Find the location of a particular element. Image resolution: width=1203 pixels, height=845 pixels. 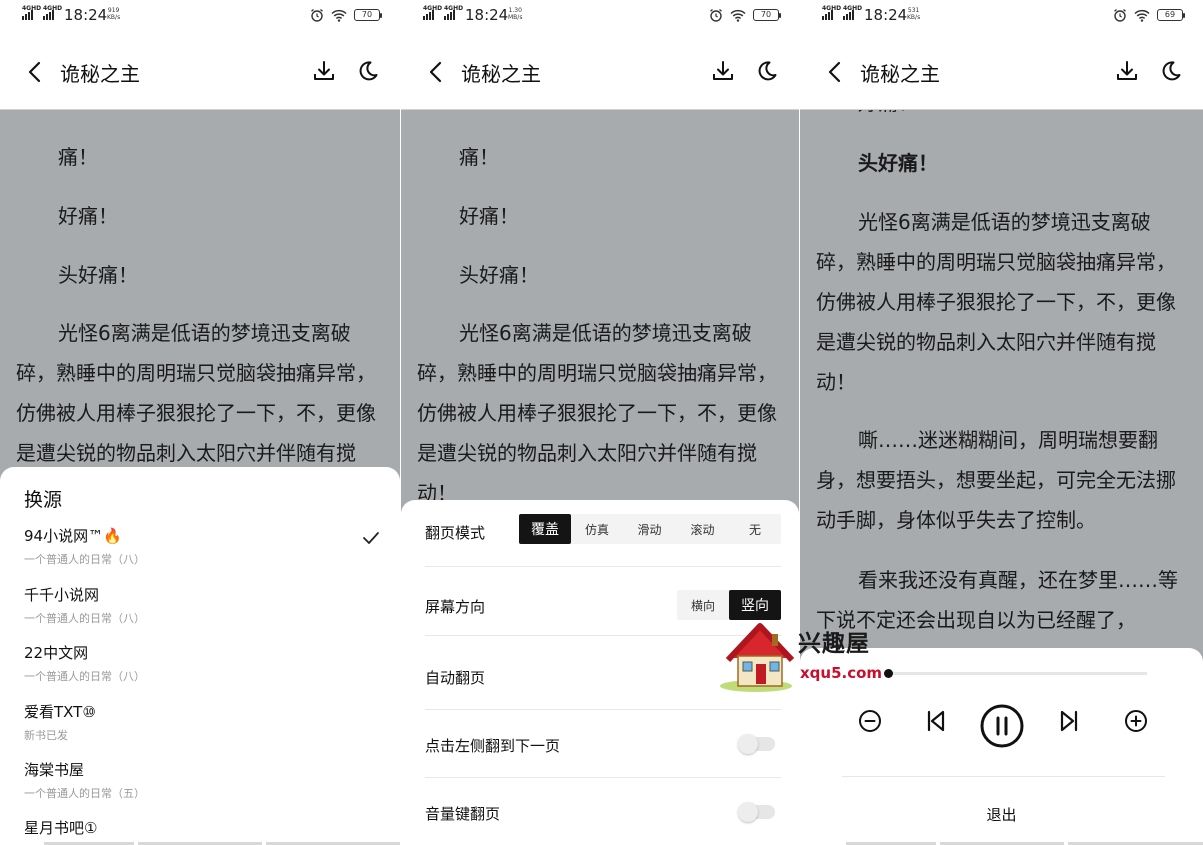

battery-icon: 69 is located at coordinates (1171, 15).